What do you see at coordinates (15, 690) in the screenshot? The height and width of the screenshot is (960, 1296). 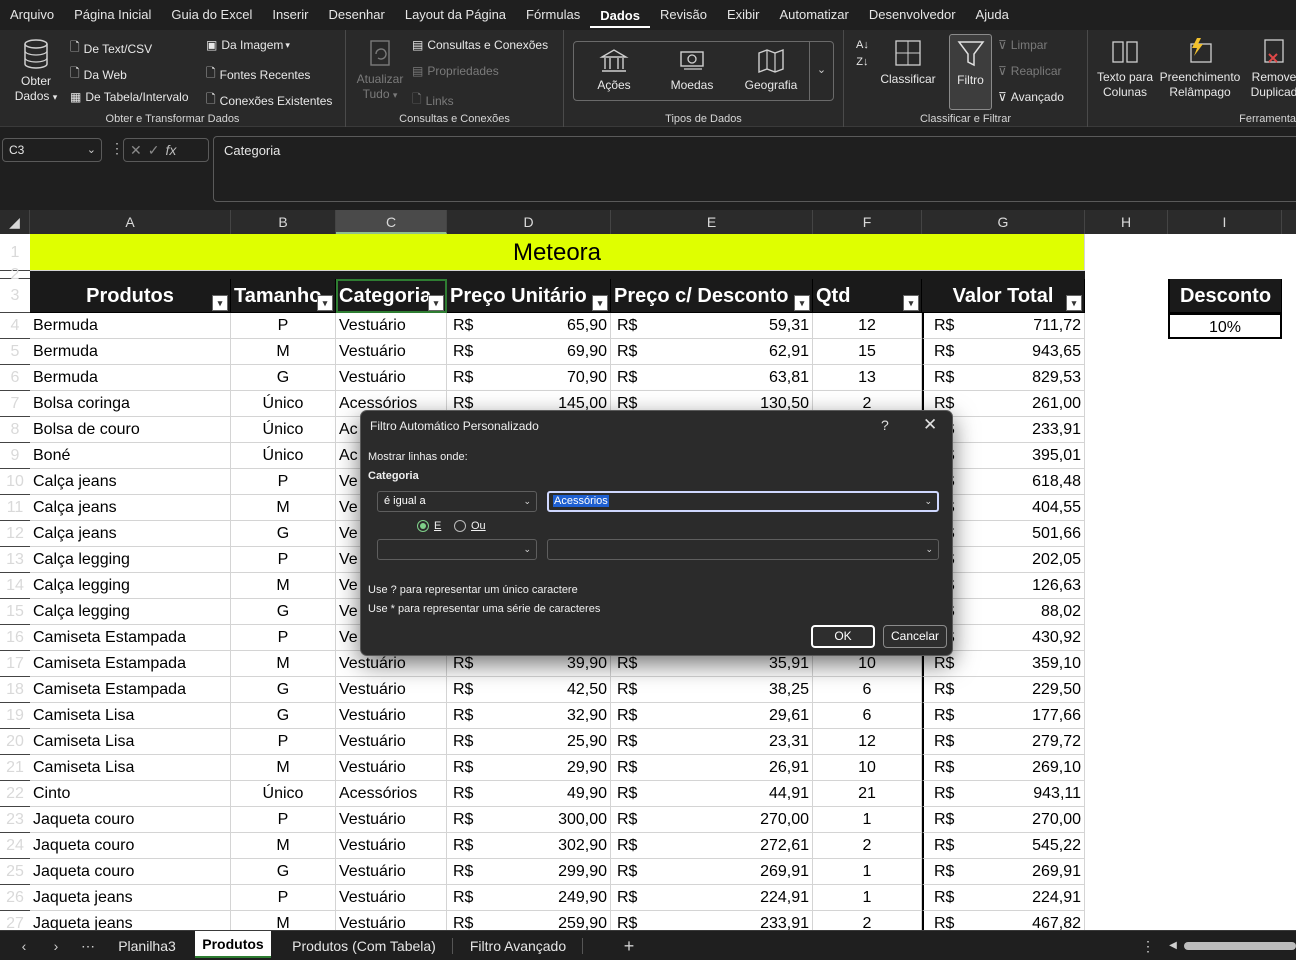 I see `row-header: 18` at bounding box center [15, 690].